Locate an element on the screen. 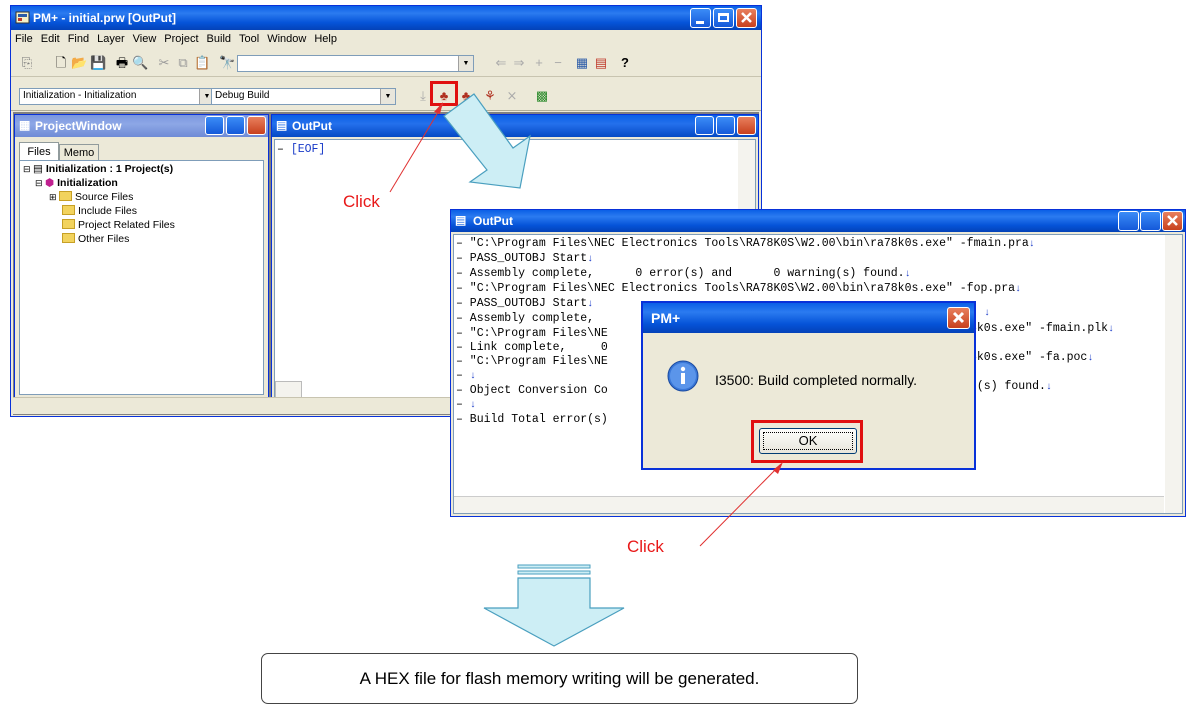 The width and height of the screenshot is (1191, 711). click-pointer-line-top is located at coordinates (416, 148).